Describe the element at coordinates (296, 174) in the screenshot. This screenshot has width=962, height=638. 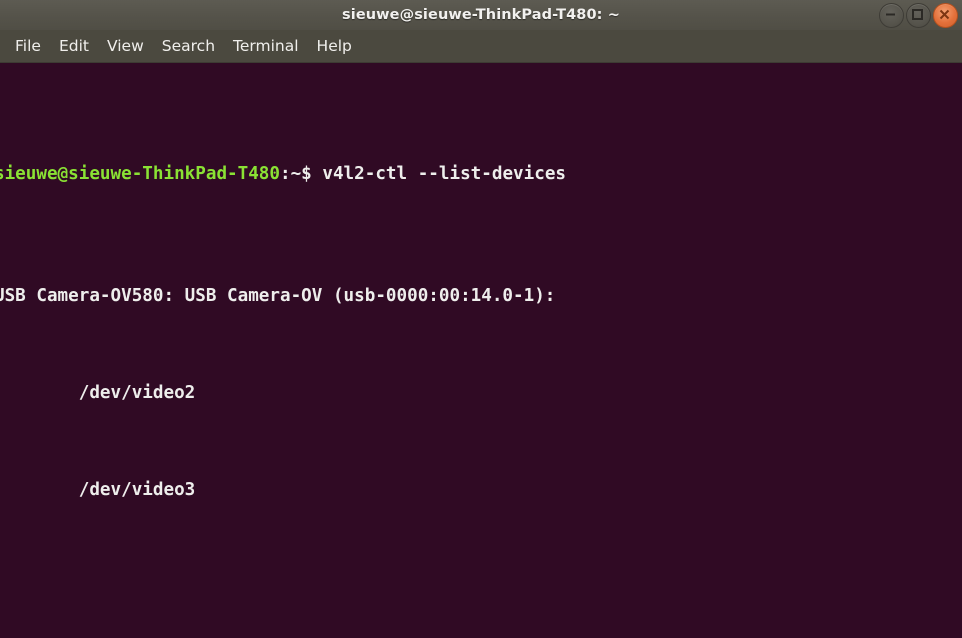
I see `prompt-sigil: :~$` at that location.